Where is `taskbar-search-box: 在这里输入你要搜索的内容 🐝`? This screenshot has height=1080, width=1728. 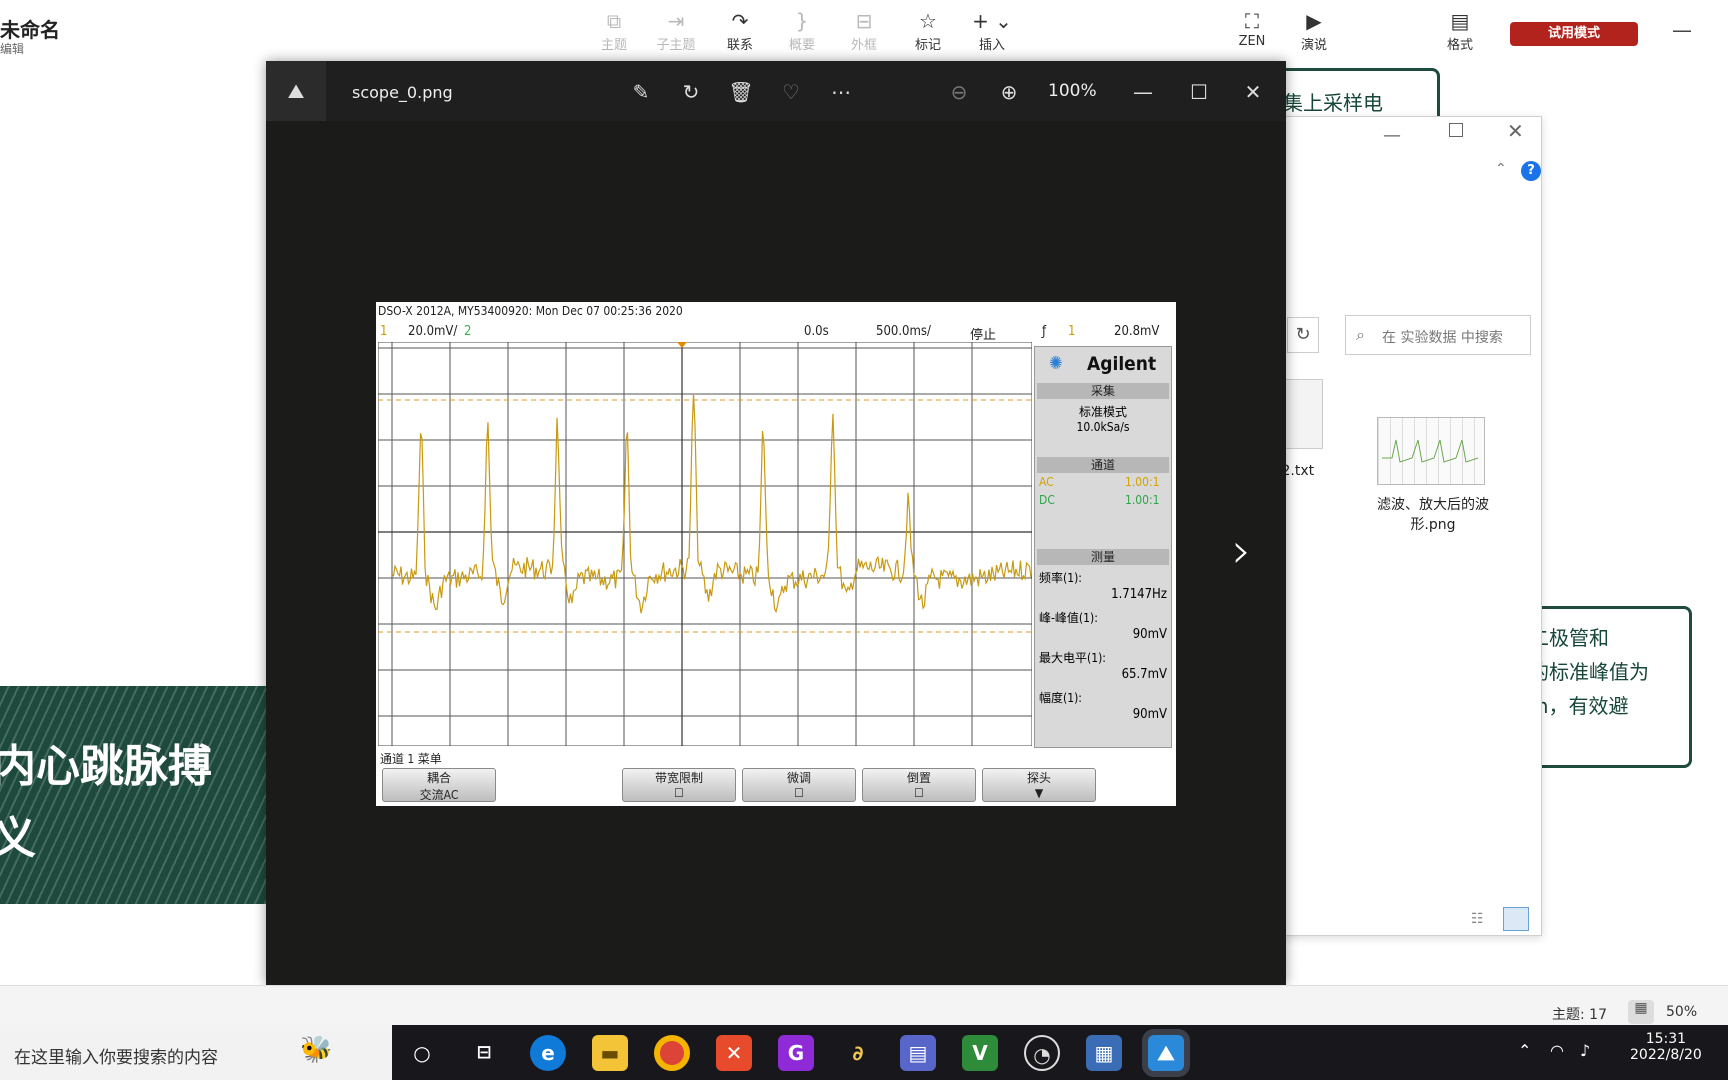
taskbar-search-box: 在这里输入你要搜索的内容 🐝 is located at coordinates (196, 1052).